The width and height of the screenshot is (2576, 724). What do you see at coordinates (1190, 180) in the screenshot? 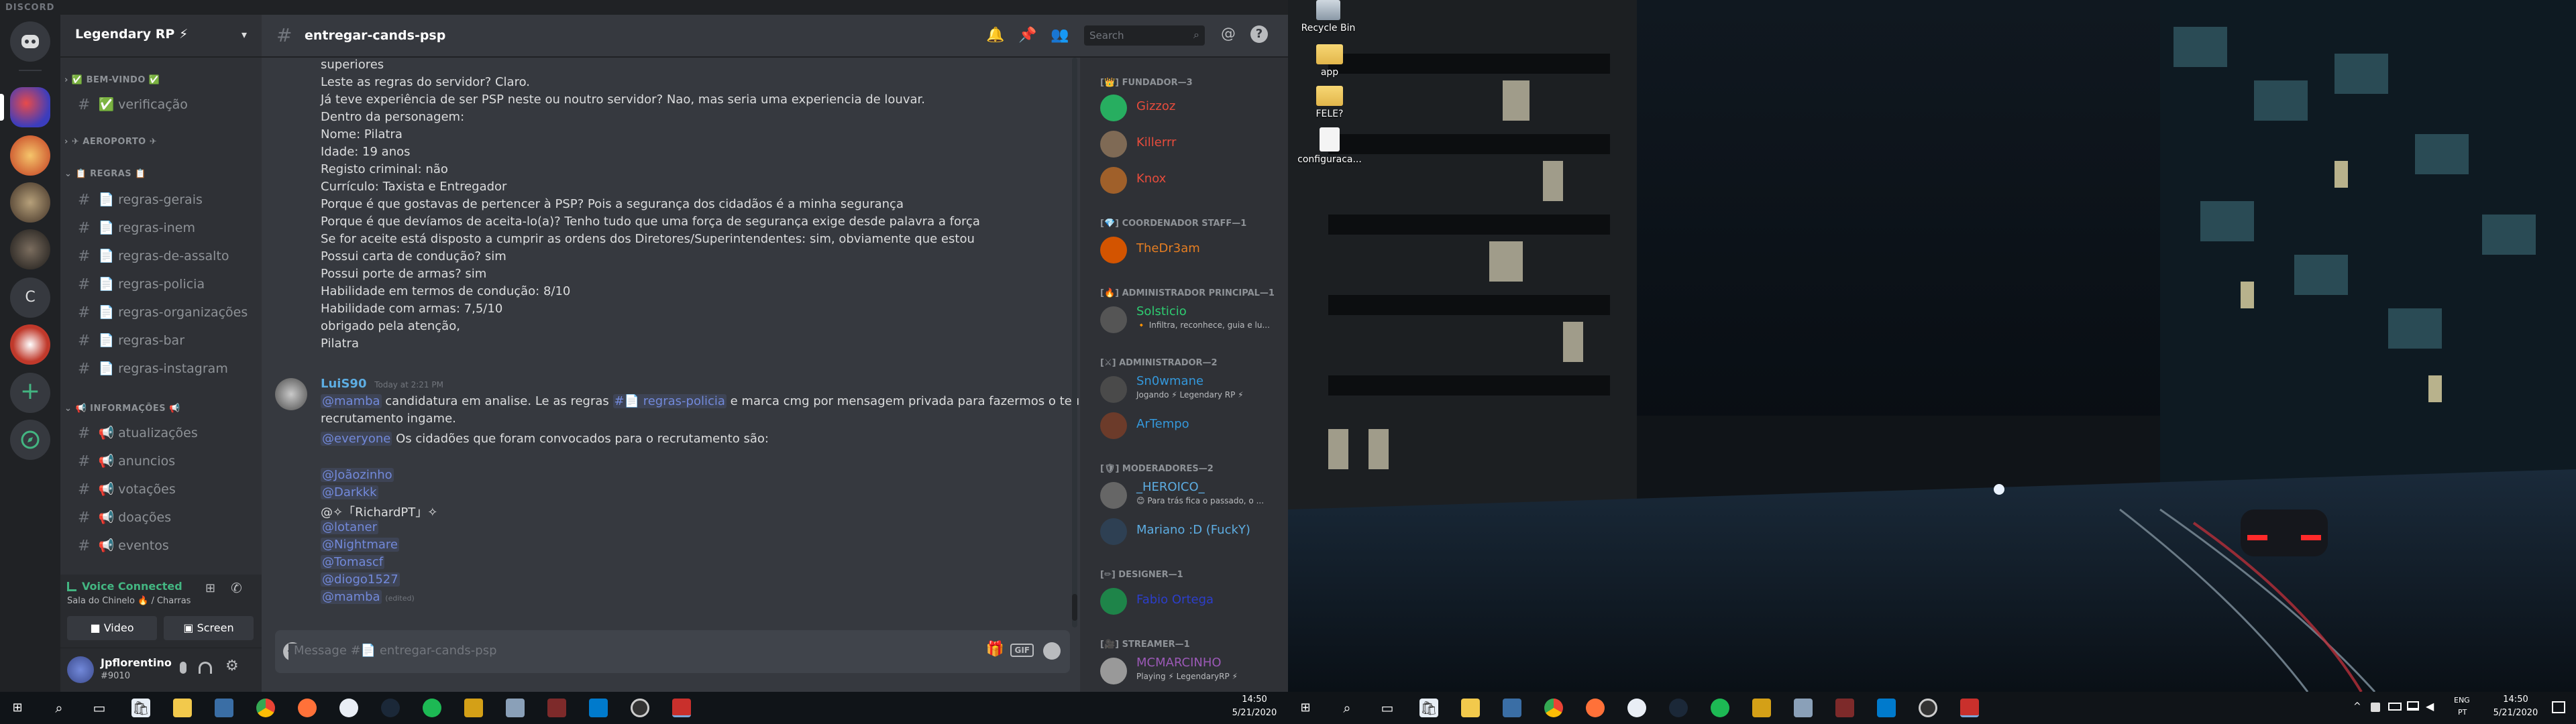
I see `member-item: Knox` at bounding box center [1190, 180].